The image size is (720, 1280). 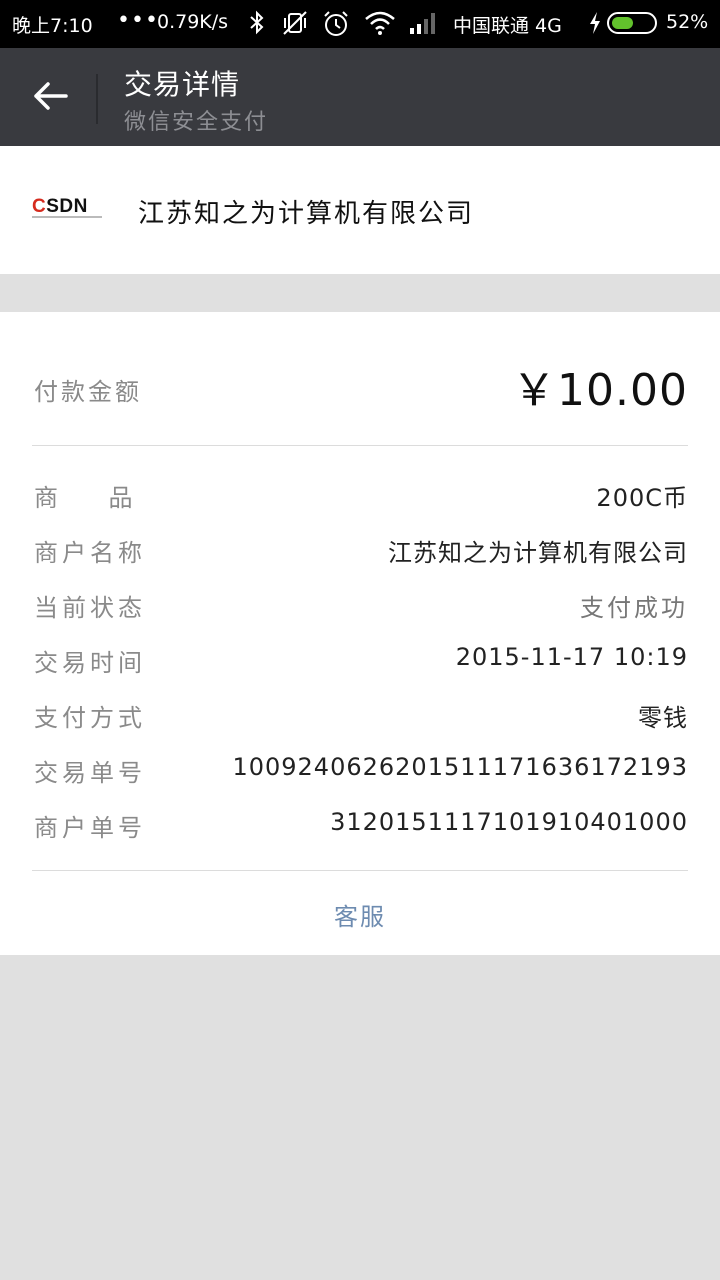 What do you see at coordinates (90, 608) in the screenshot?
I see `detail-label: 当前状态` at bounding box center [90, 608].